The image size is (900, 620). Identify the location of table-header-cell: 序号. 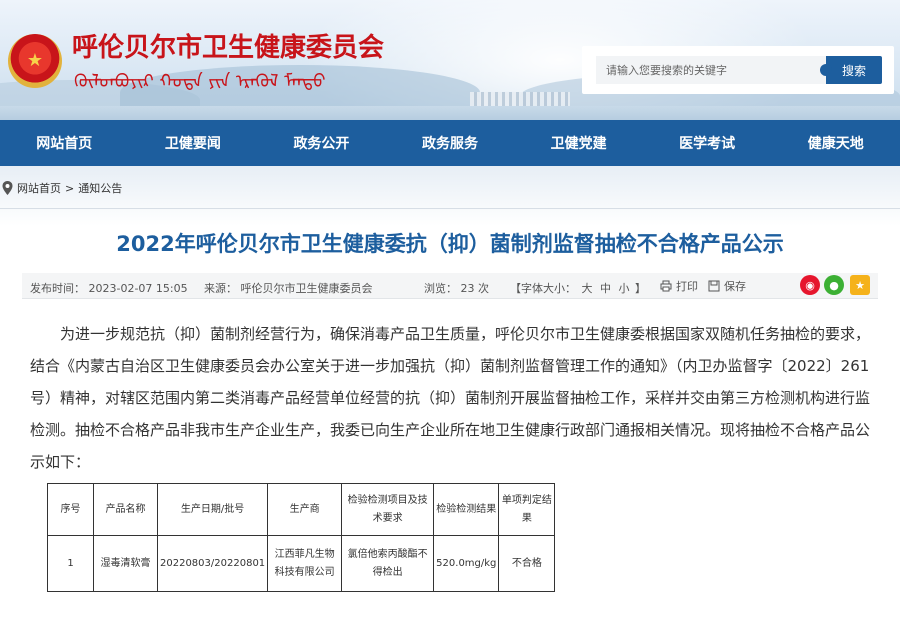
(70, 509).